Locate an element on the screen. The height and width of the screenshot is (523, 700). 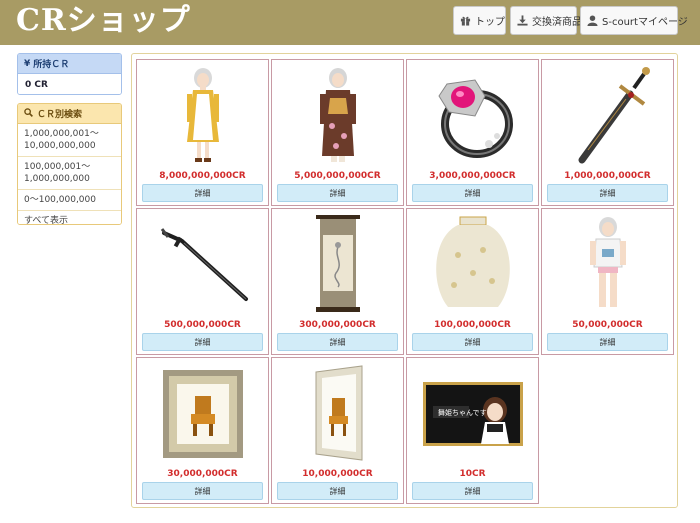
product-price: 30,000,000CR is located at coordinates (202, 474).